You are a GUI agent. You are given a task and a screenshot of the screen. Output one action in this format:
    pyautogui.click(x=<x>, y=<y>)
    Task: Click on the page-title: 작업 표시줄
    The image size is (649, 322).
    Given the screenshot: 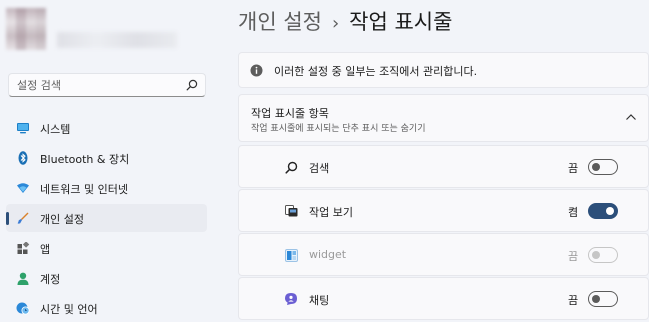 What is the action you would take?
    pyautogui.click(x=401, y=22)
    